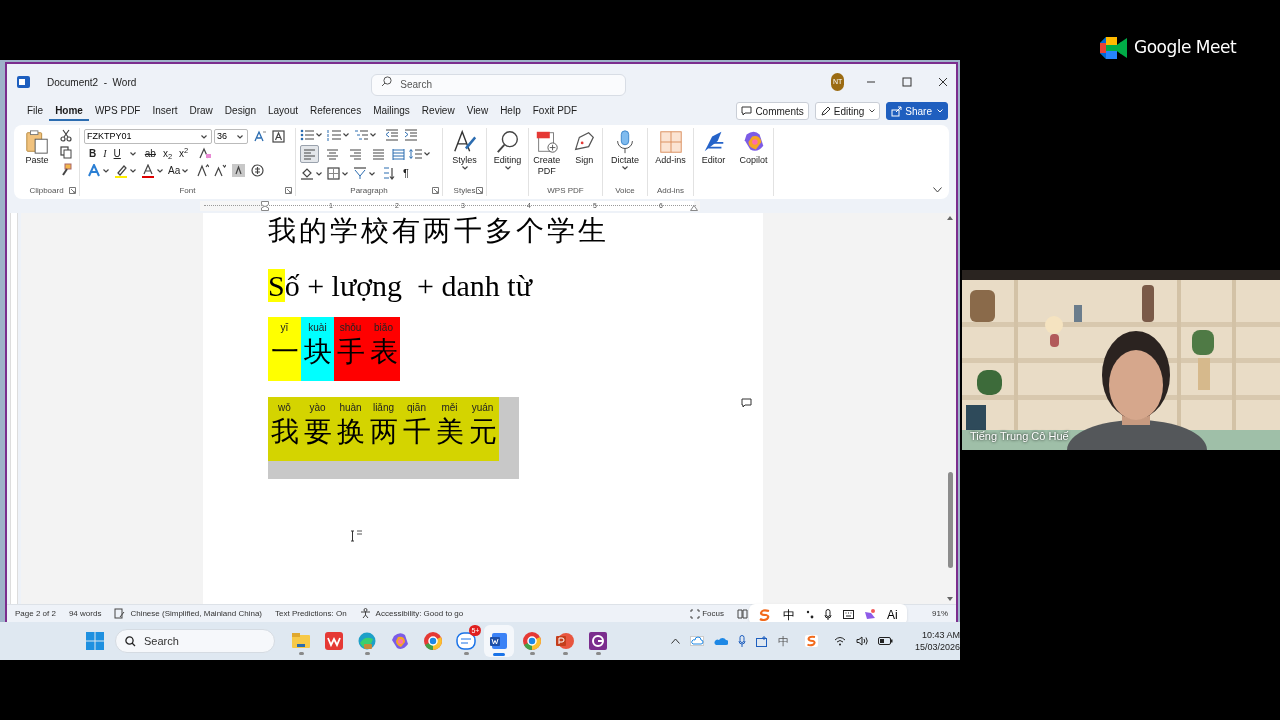 Image resolution: width=1280 pixels, height=720 pixels. Describe the element at coordinates (861, 641) in the screenshot. I see `speaker-icon` at that location.